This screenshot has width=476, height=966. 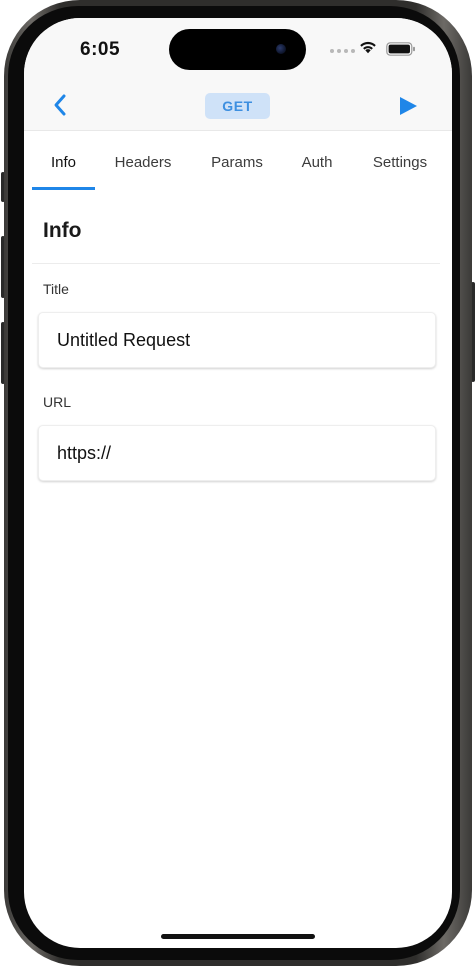 What do you see at coordinates (56, 289) in the screenshot?
I see `title-label: Title` at bounding box center [56, 289].